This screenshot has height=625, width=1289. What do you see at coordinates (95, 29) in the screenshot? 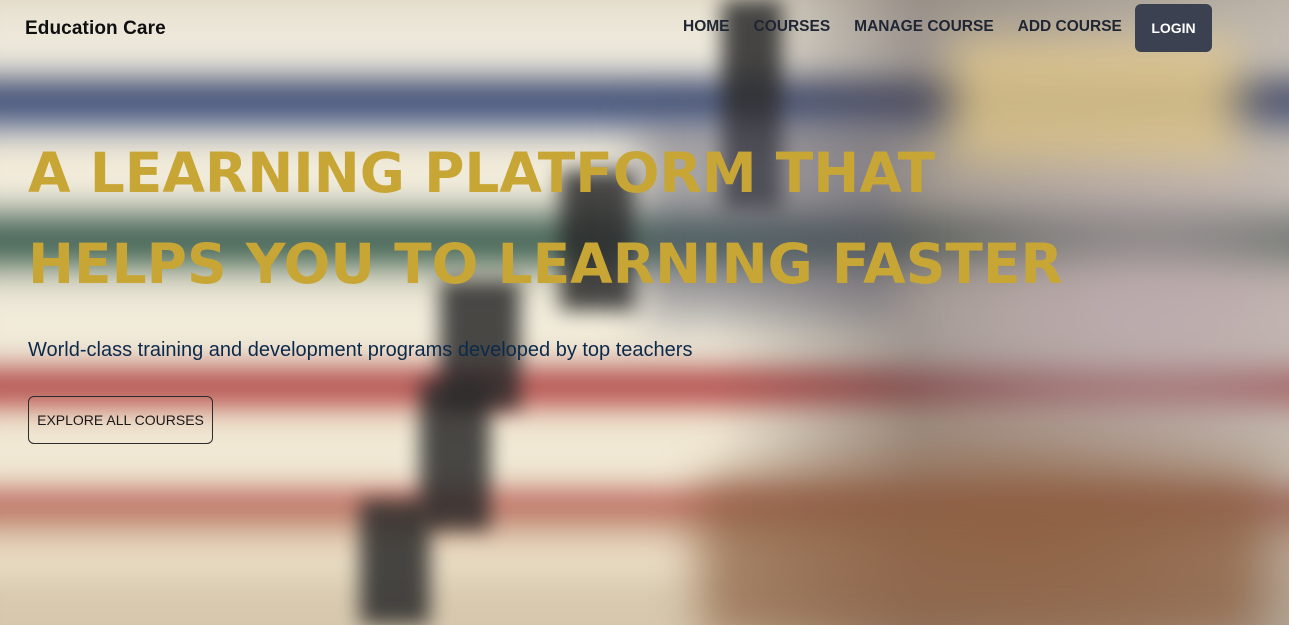
I see `brand-logo: Education Care` at bounding box center [95, 29].